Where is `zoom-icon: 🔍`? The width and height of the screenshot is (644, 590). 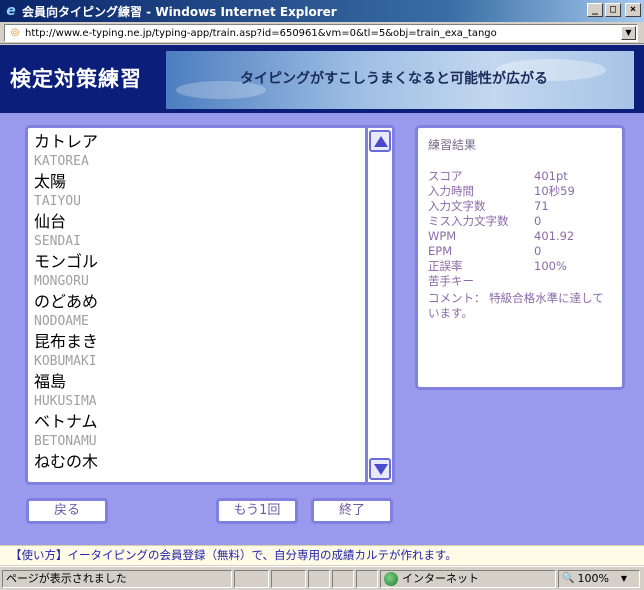 zoom-icon: 🔍 is located at coordinates (568, 578).